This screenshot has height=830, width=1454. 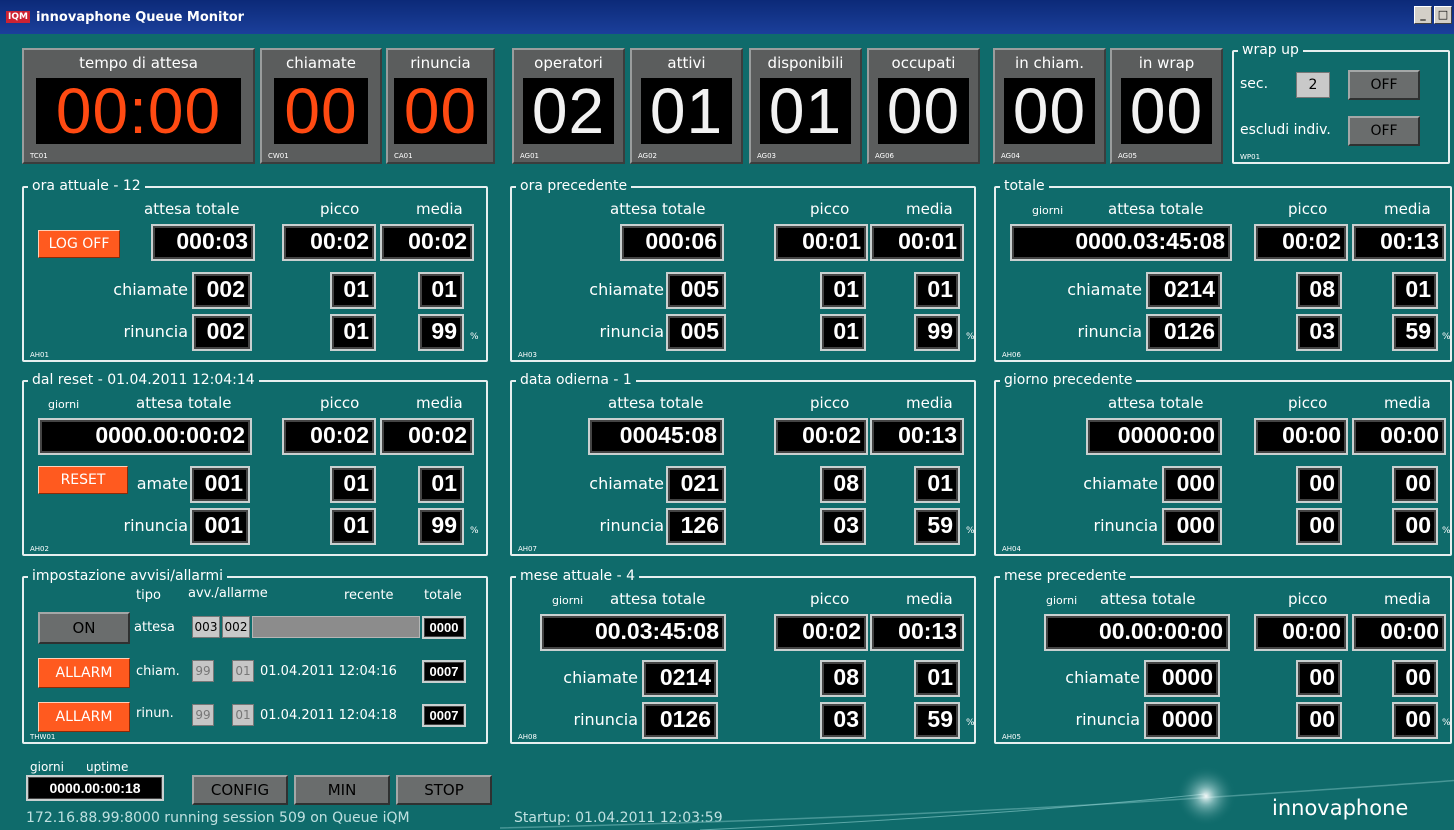 What do you see at coordinates (321, 111) in the screenshot?
I see `chiamate-display: 00` at bounding box center [321, 111].